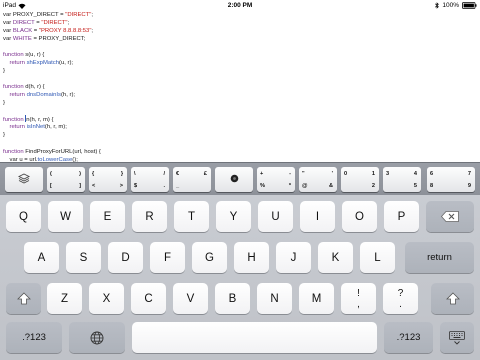 This screenshot has height=360, width=480. I want to click on extra-key-char: ), so click(80, 174).